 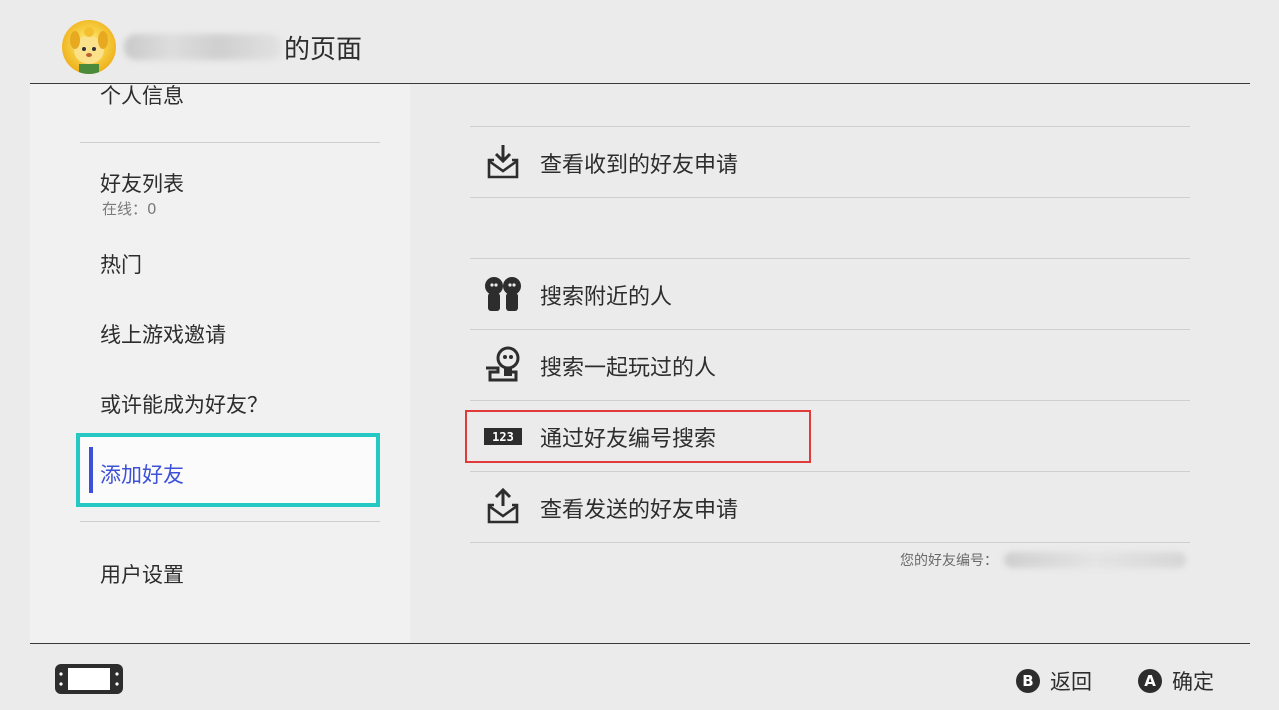 What do you see at coordinates (638, 436) in the screenshot?
I see `annotation-highlight-box` at bounding box center [638, 436].